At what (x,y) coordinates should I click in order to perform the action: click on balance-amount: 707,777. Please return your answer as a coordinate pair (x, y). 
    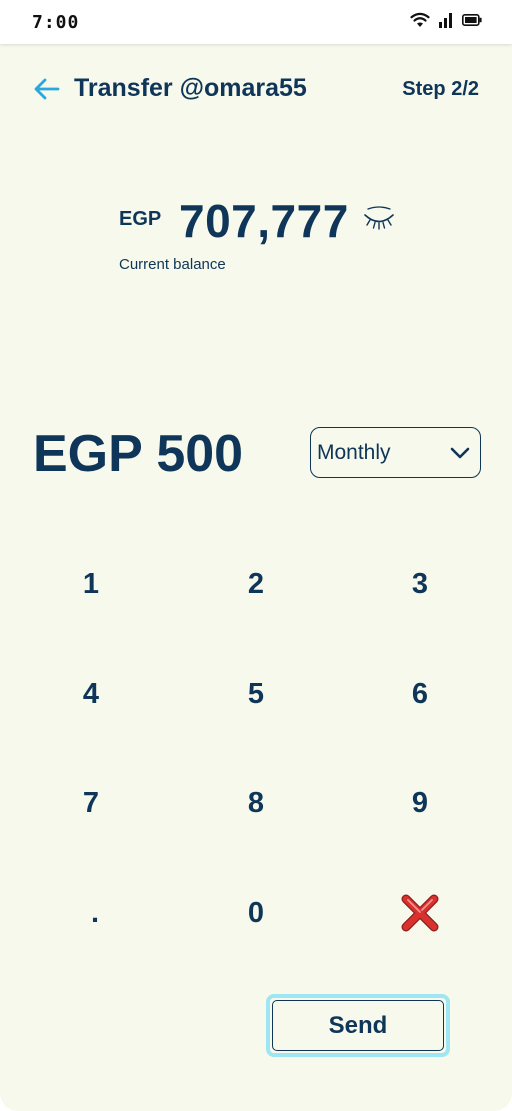
    Looking at the image, I should click on (264, 221).